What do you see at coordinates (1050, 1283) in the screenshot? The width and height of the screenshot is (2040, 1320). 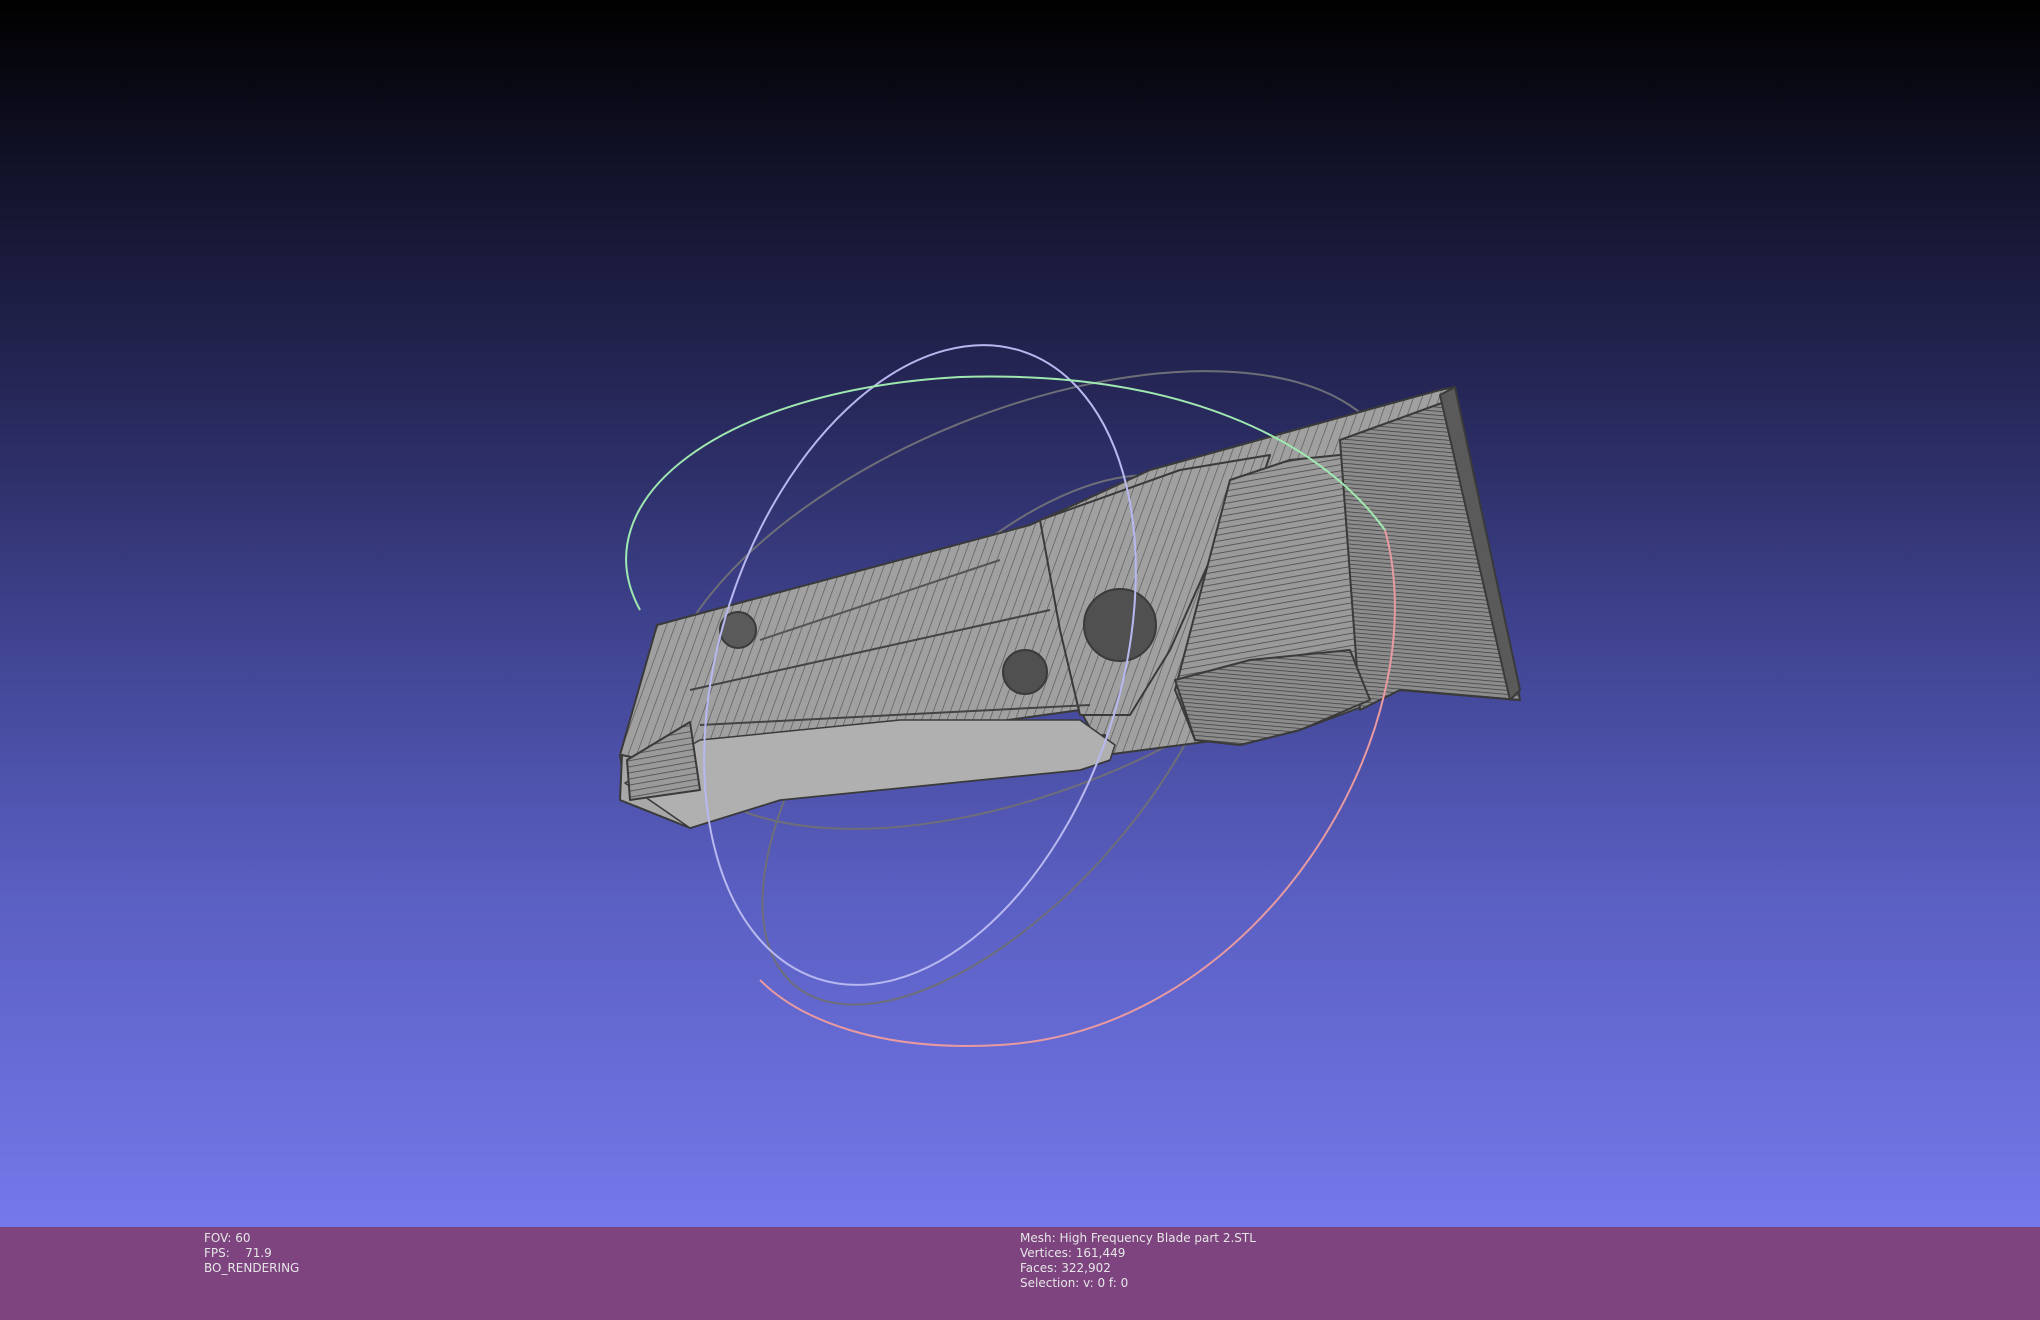 I see `selection-label: Selection:` at bounding box center [1050, 1283].